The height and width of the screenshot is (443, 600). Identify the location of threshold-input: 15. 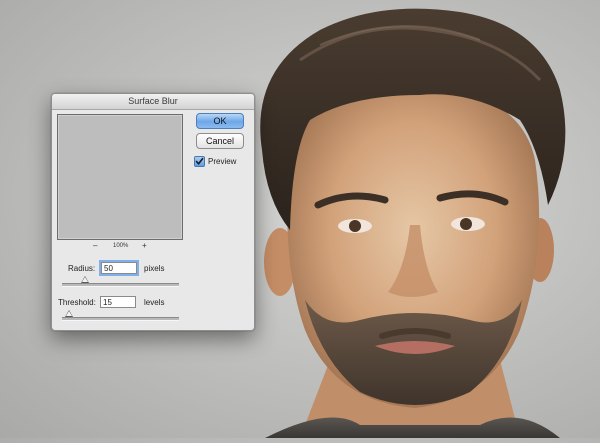
(118, 302).